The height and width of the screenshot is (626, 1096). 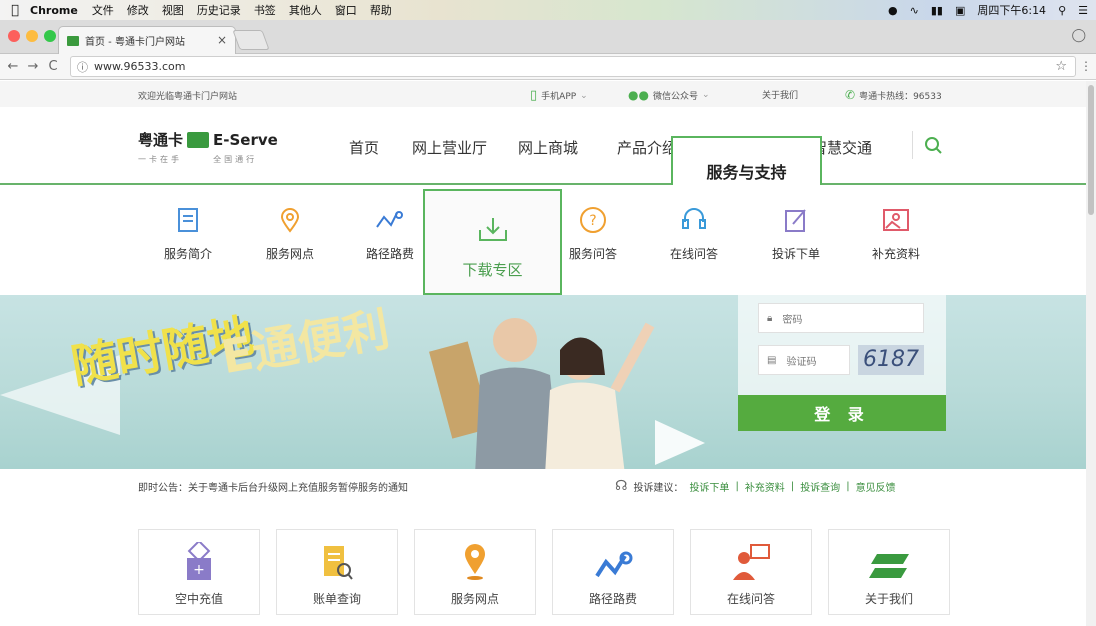 I want to click on login-button: 登 录, so click(x=842, y=413).